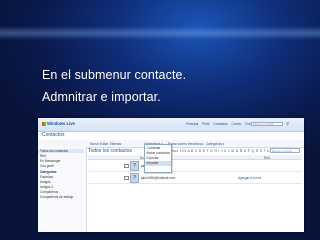 The width and height of the screenshot is (320, 240). What do you see at coordinates (192, 124) in the screenshot?
I see `nav-principal: Principal` at bounding box center [192, 124].